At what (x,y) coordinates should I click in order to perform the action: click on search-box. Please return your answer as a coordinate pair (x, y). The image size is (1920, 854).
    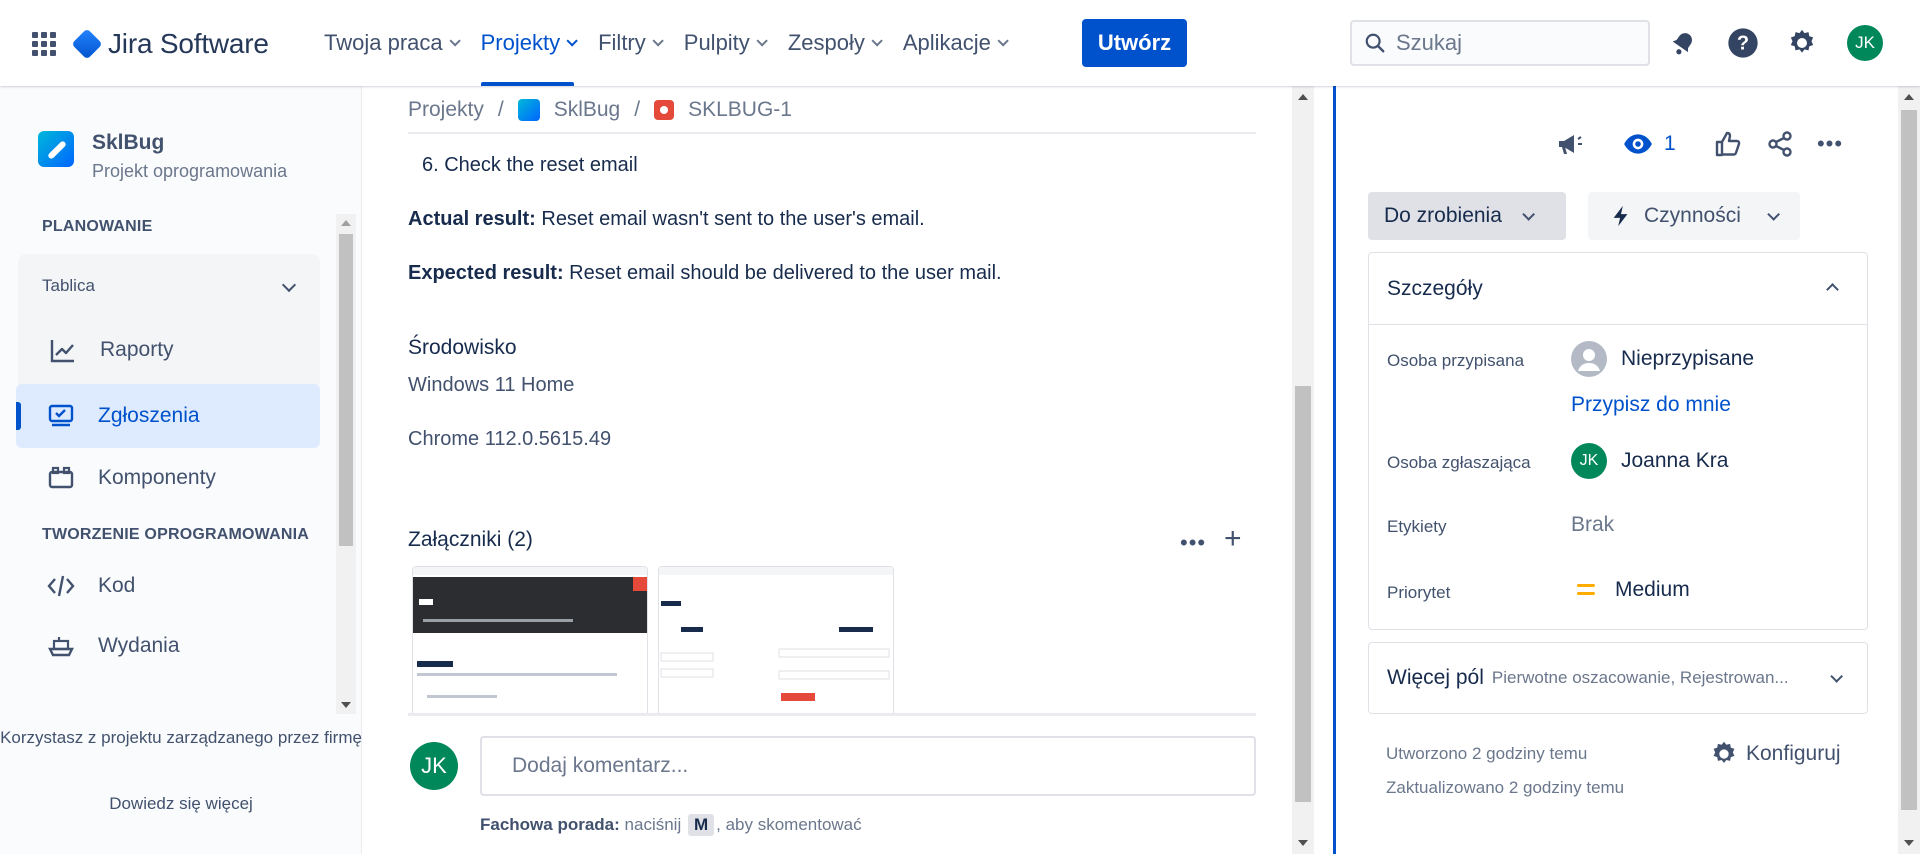
    Looking at the image, I should click on (1500, 43).